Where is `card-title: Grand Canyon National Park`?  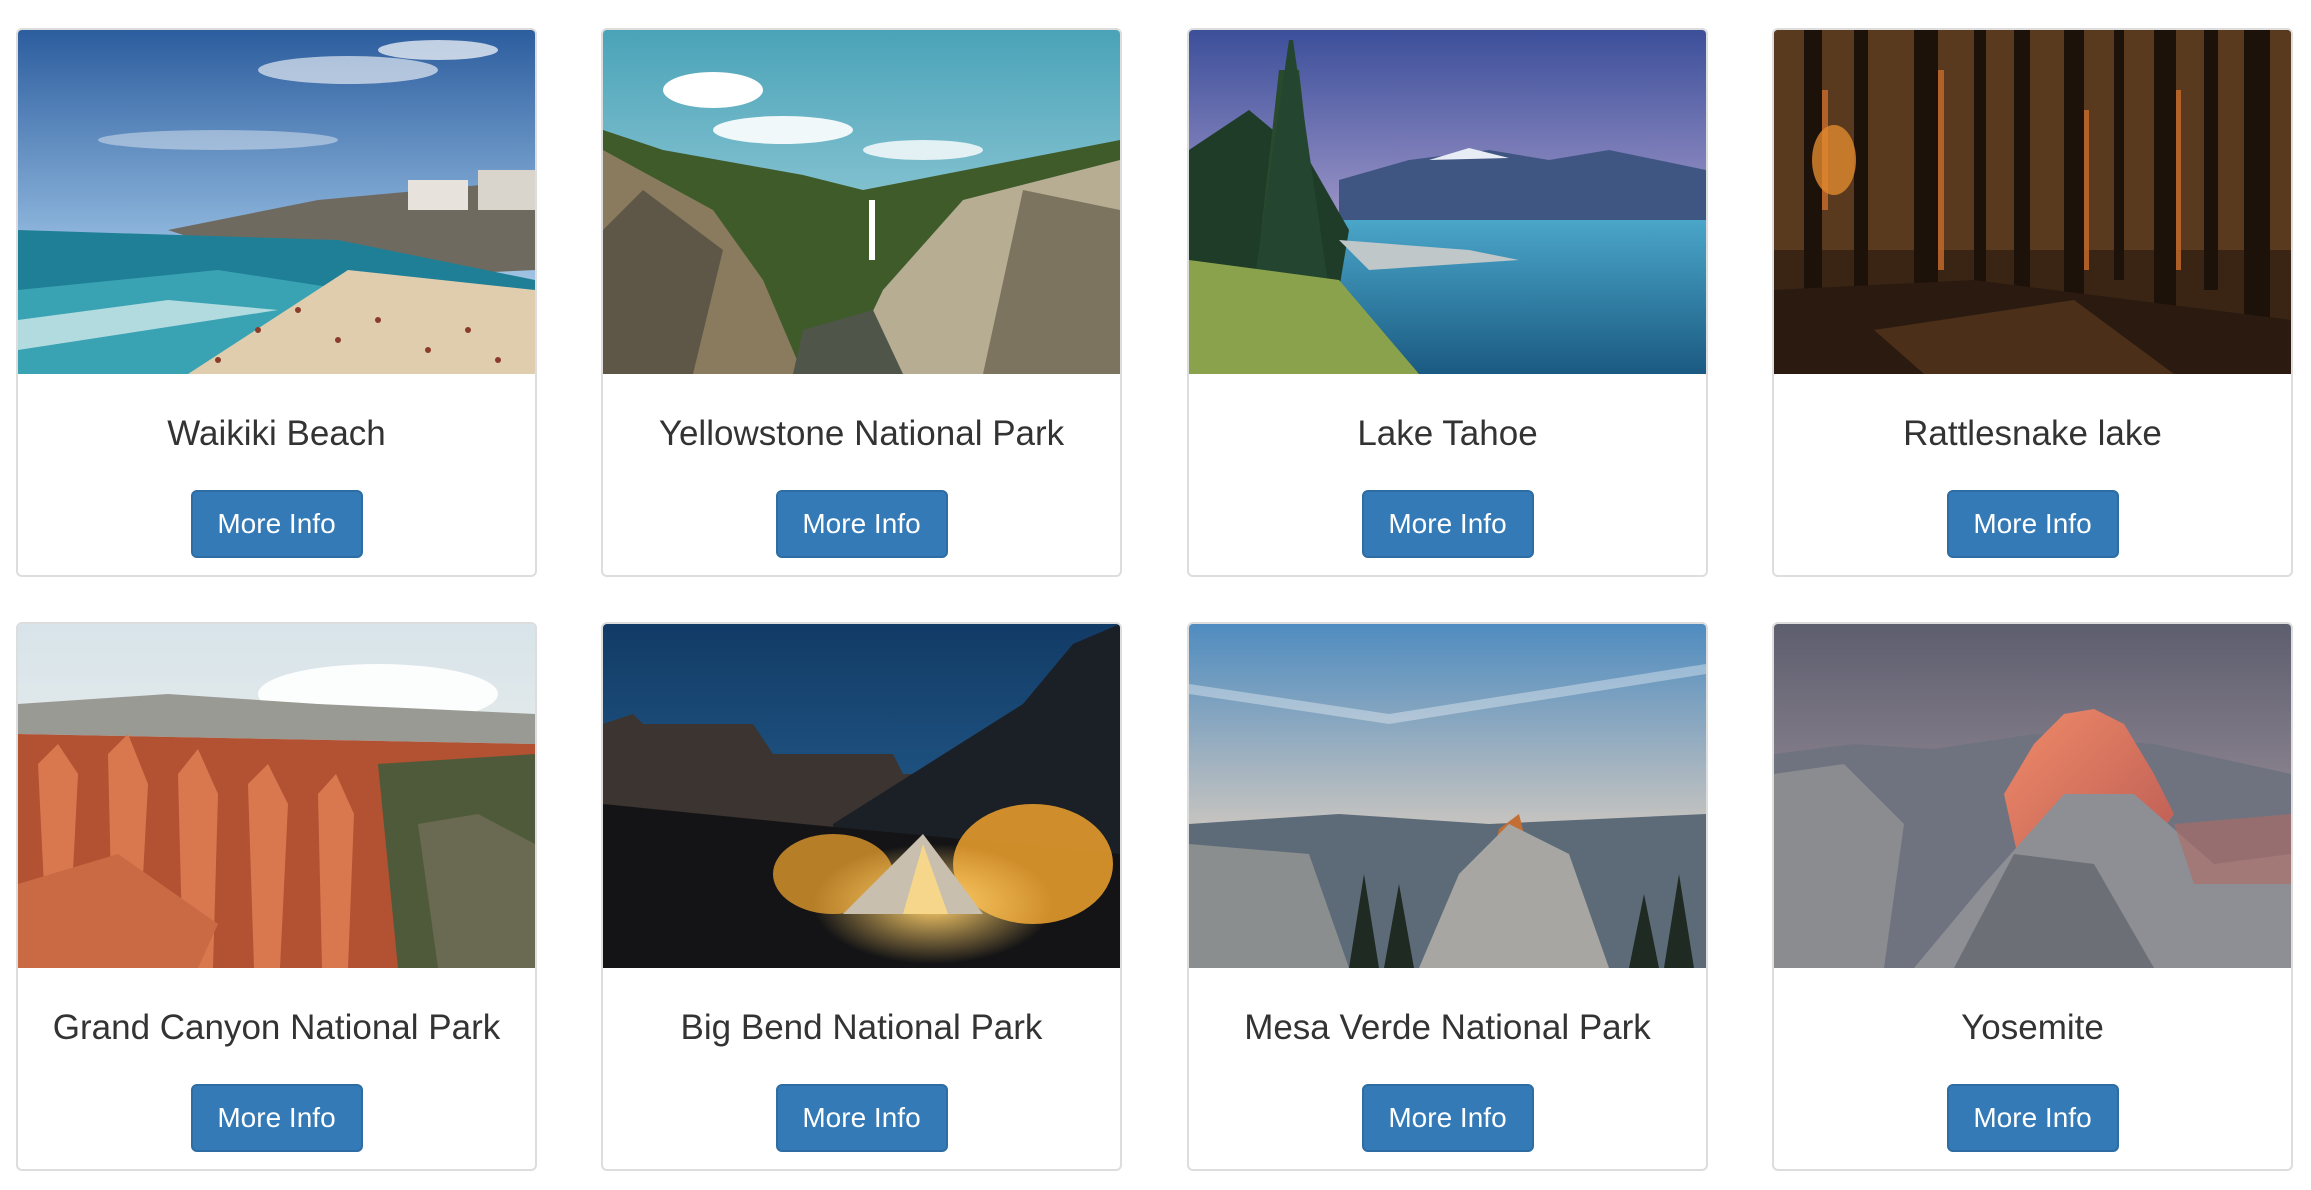
card-title: Grand Canyon National Park is located at coordinates (276, 1027).